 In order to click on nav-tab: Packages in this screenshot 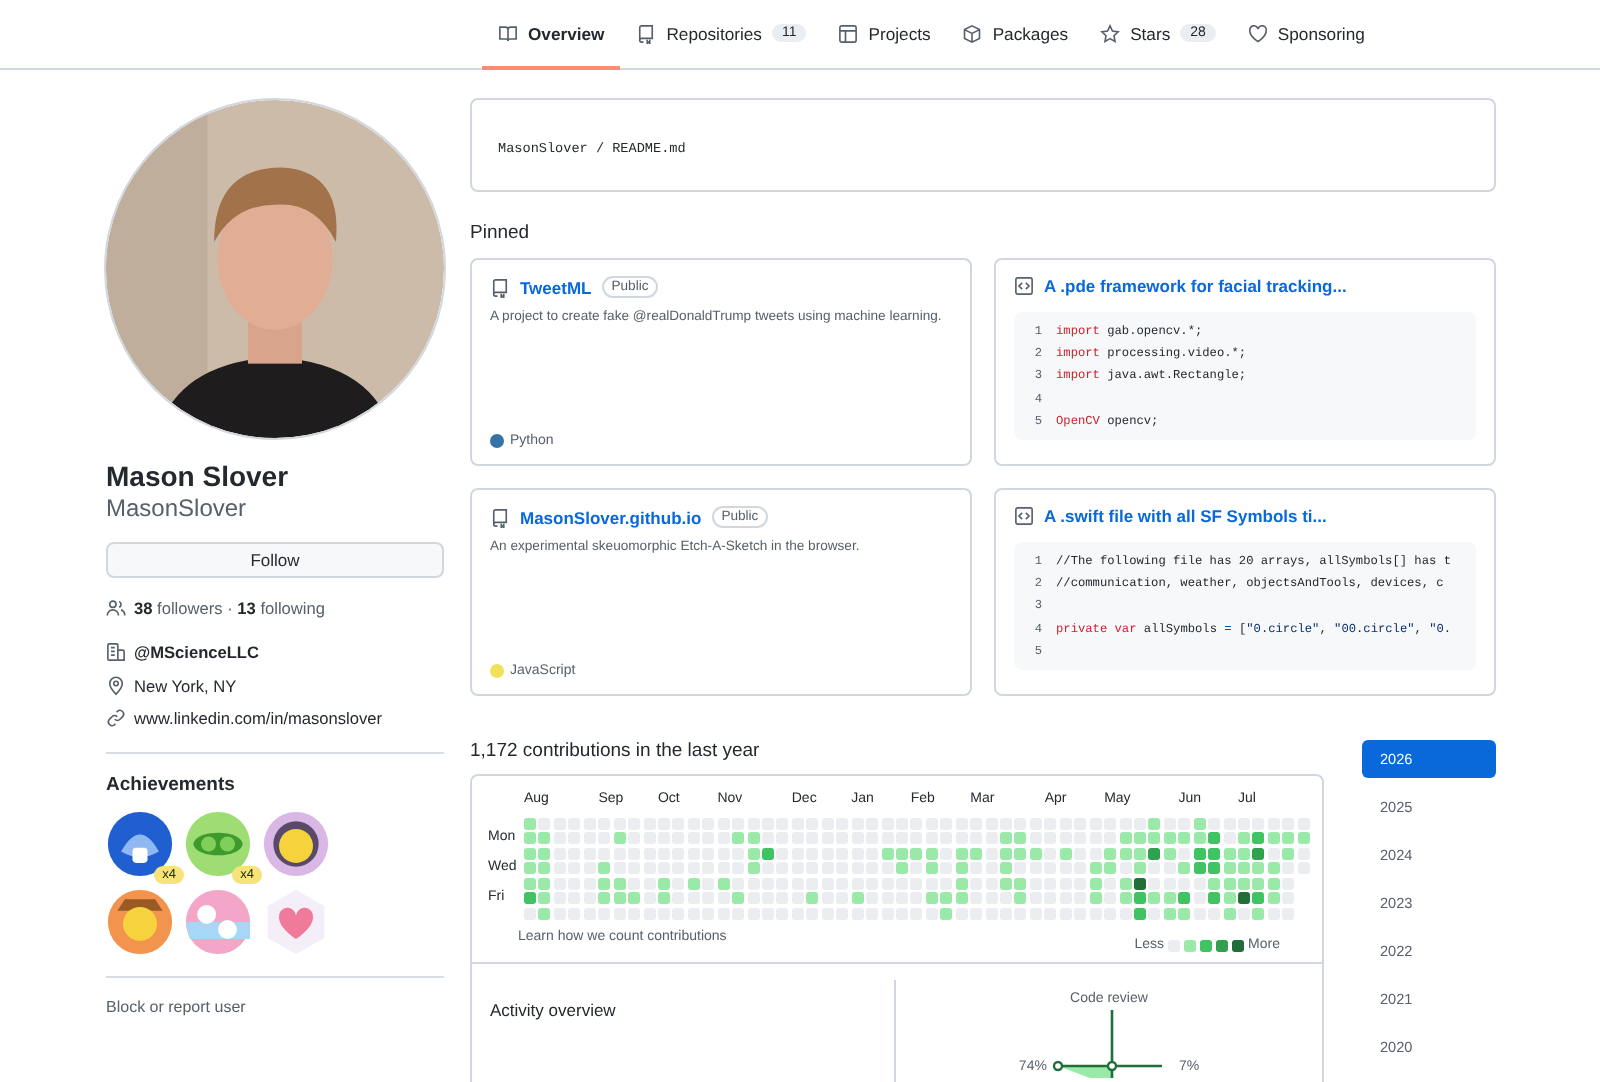, I will do `click(1015, 35)`.